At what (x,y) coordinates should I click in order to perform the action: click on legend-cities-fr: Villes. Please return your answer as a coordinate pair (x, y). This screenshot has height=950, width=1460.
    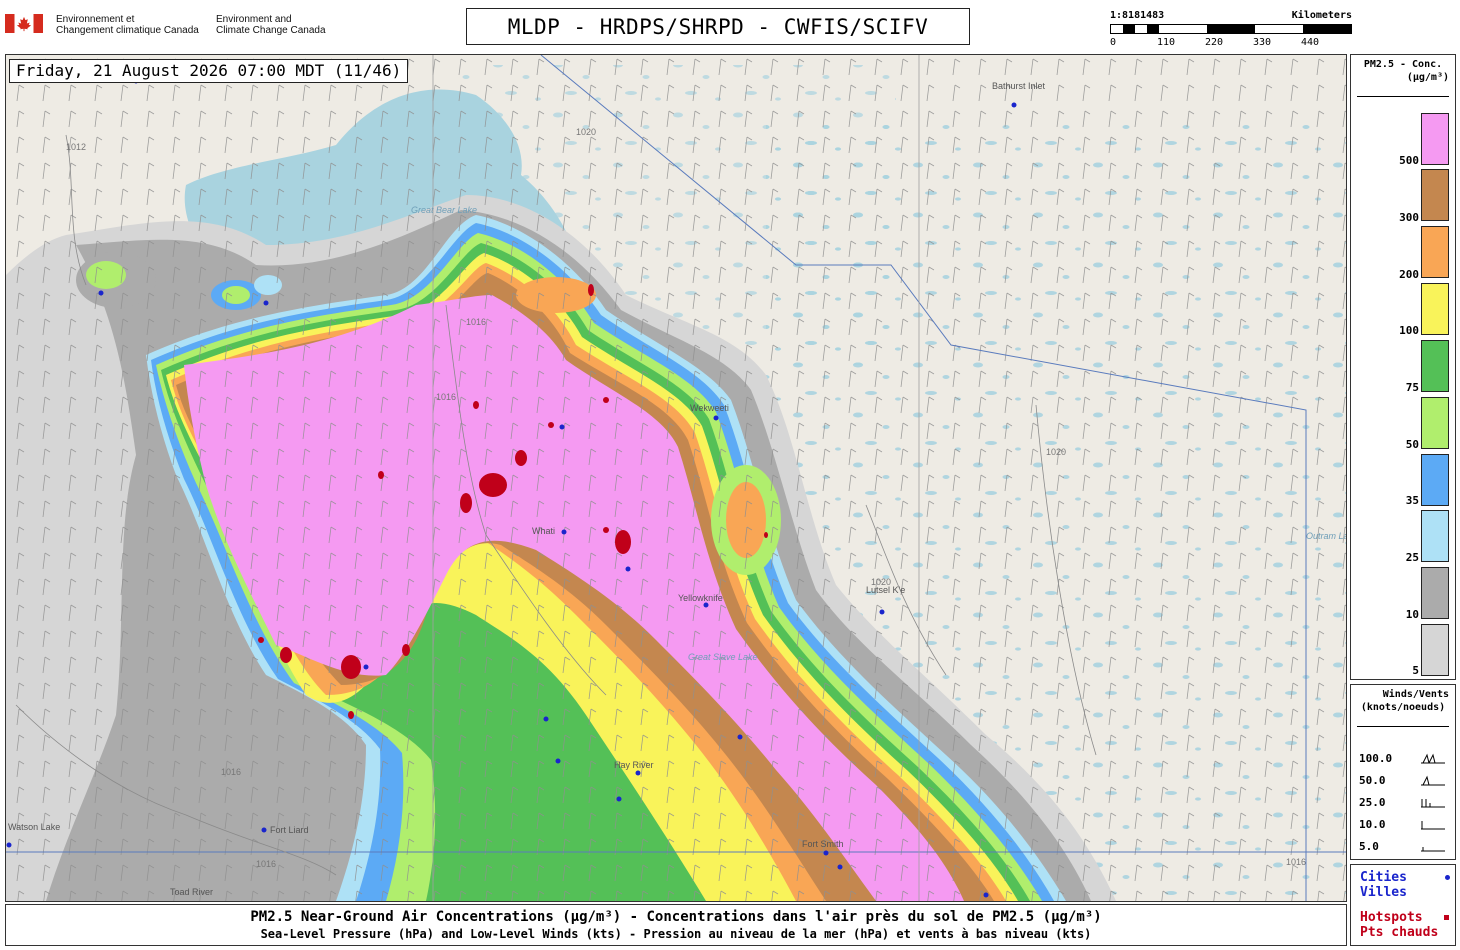
    Looking at the image, I should click on (1383, 892).